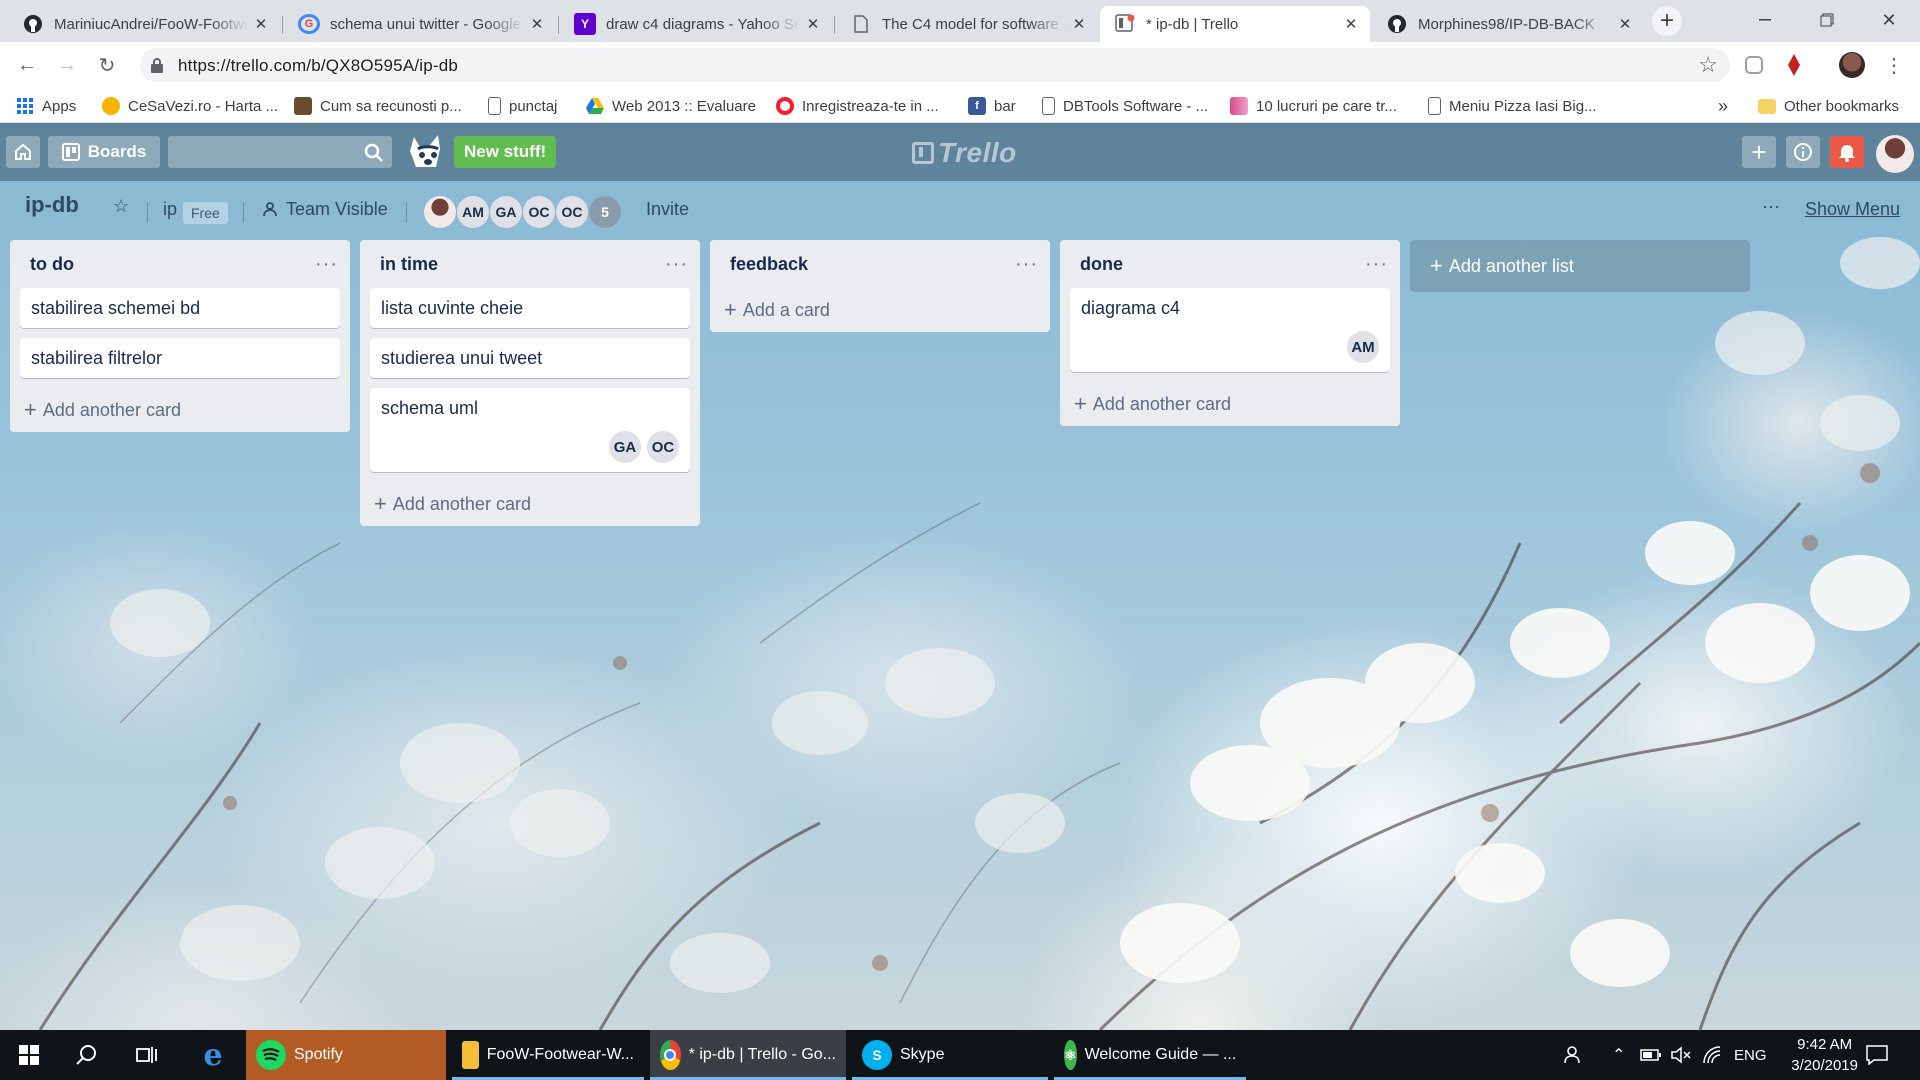  Describe the element at coordinates (530, 430) in the screenshot. I see `card: schema uml GA OC` at that location.